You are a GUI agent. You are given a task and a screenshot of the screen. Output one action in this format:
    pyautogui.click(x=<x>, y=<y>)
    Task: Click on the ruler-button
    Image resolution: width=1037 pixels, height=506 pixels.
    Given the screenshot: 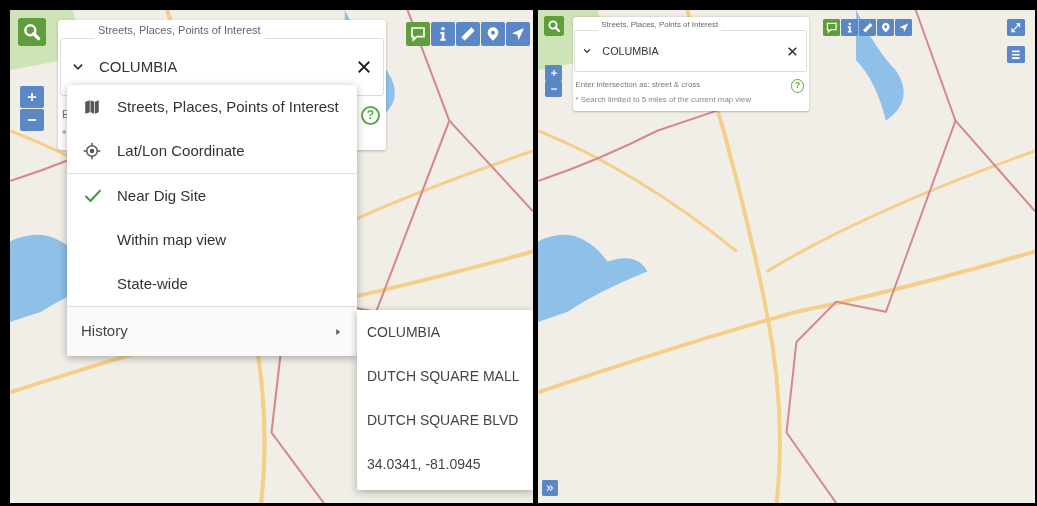 What is the action you would take?
    pyautogui.click(x=468, y=34)
    